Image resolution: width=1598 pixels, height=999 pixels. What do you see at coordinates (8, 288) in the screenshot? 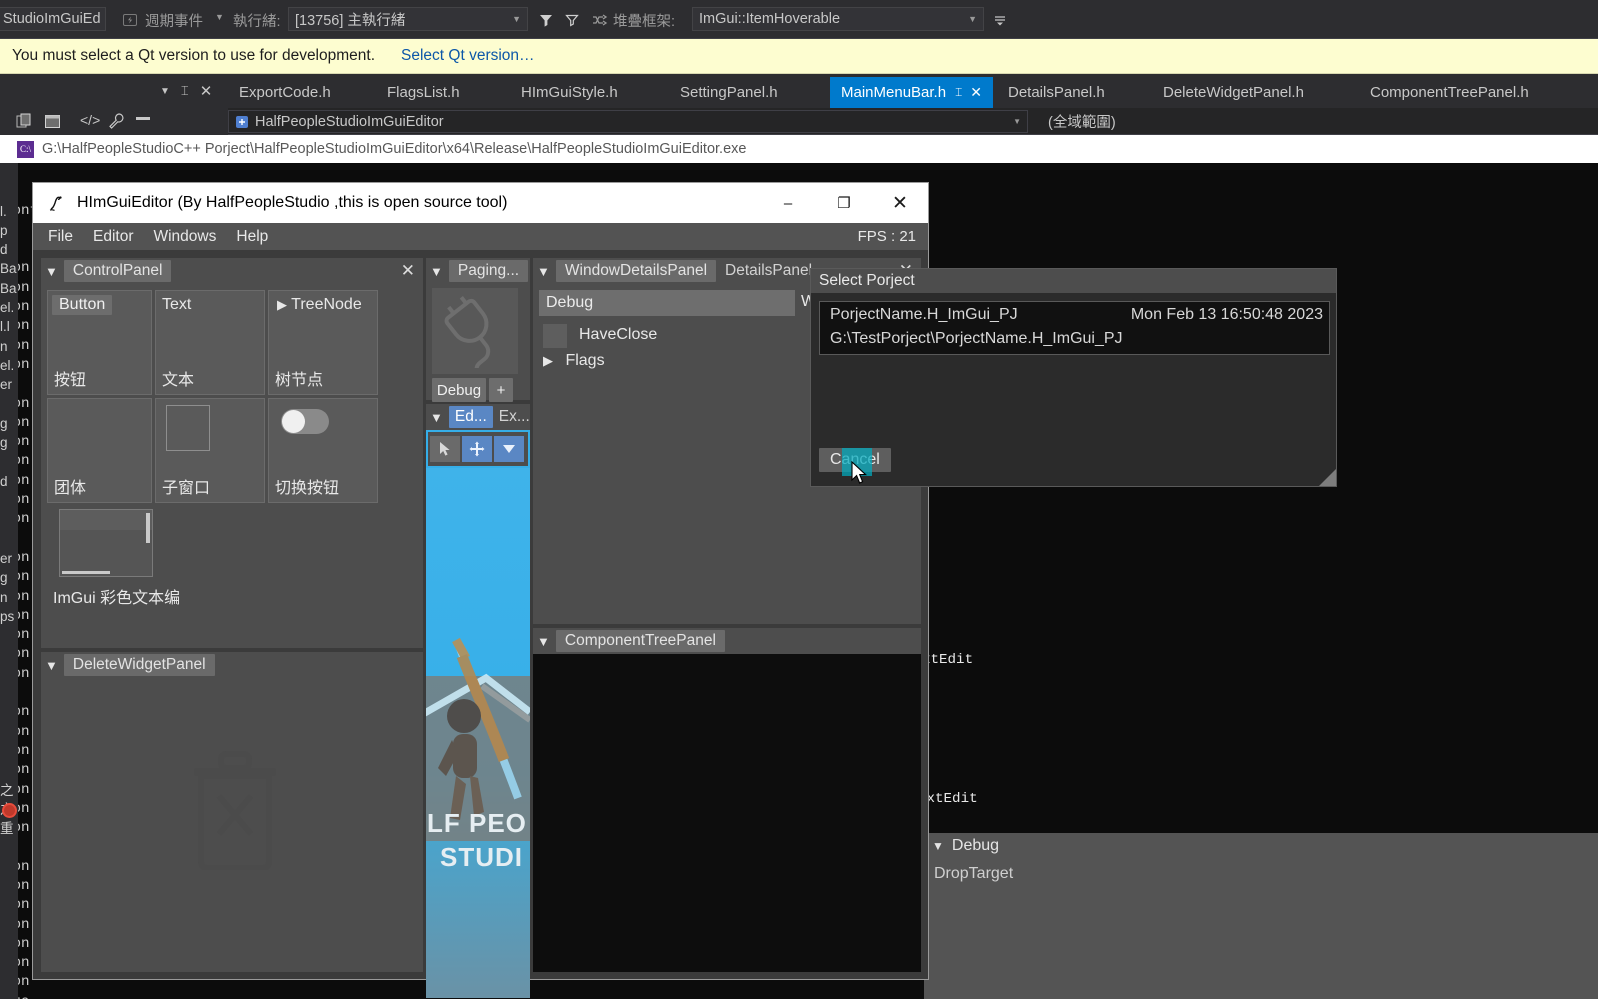
I see `background-fragment: Ba` at bounding box center [8, 288].